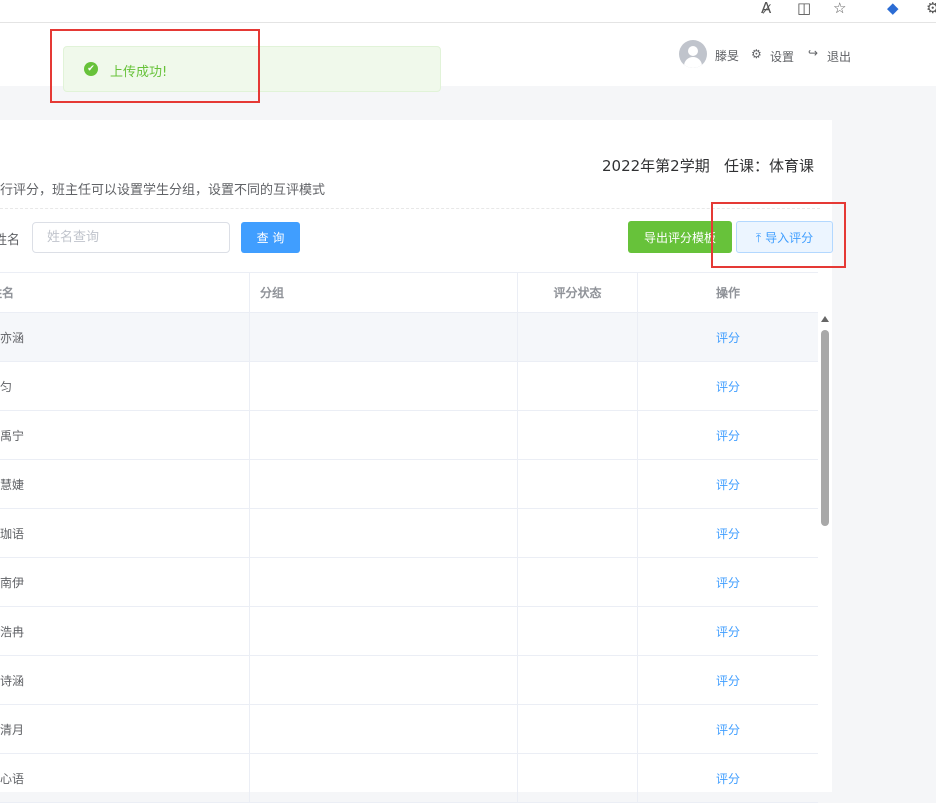 The height and width of the screenshot is (803, 936). I want to click on username: 滕旻, so click(727, 55).